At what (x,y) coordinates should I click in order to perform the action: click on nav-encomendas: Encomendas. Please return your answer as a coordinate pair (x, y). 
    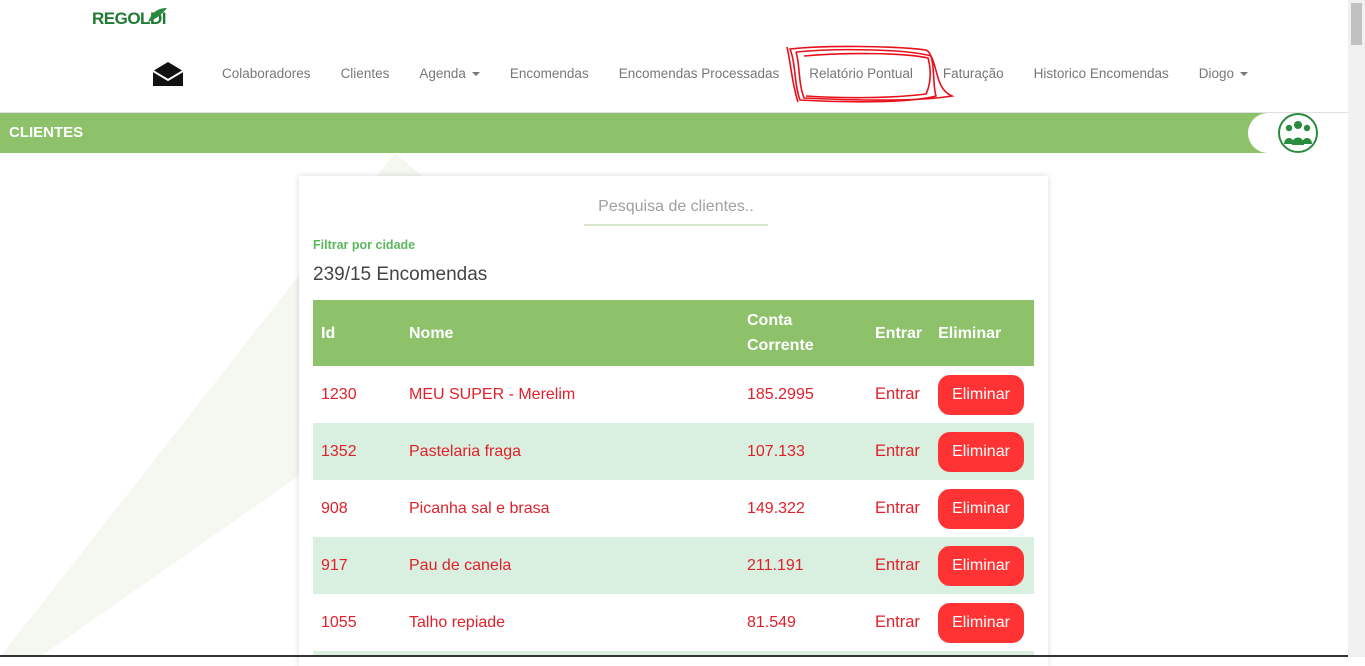
    Looking at the image, I should click on (549, 74).